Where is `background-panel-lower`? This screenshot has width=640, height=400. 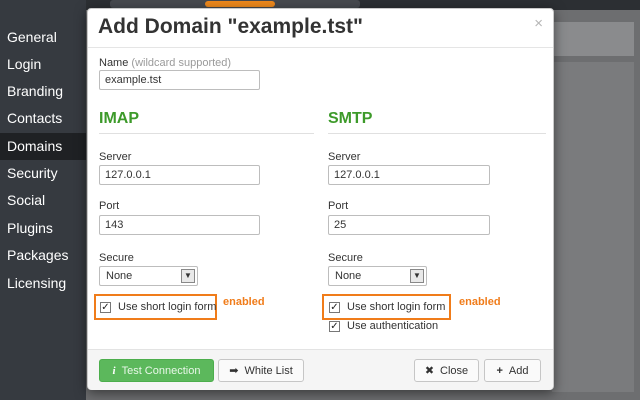 background-panel-lower is located at coordinates (593, 227).